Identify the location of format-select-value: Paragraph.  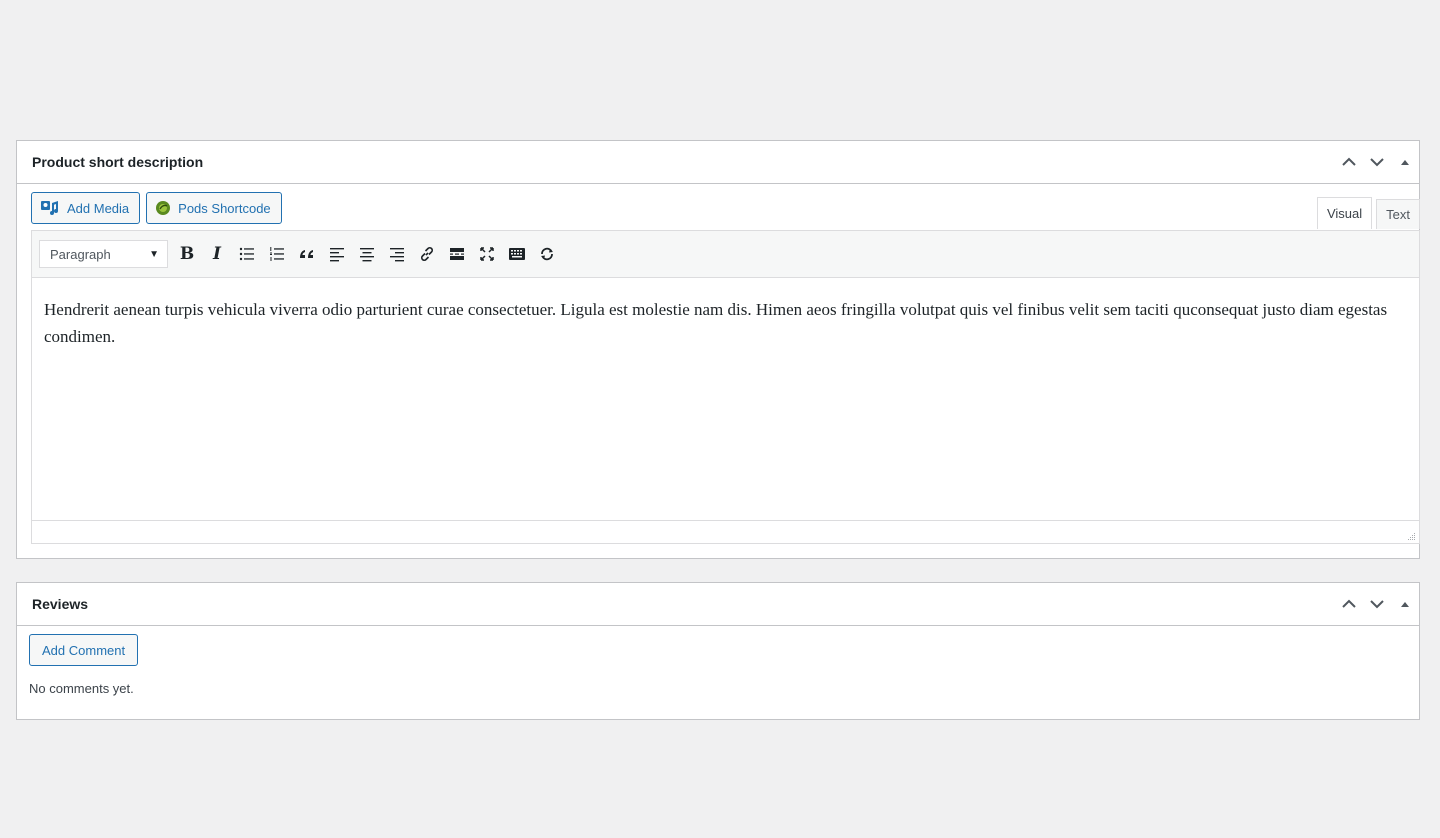
(80, 254).